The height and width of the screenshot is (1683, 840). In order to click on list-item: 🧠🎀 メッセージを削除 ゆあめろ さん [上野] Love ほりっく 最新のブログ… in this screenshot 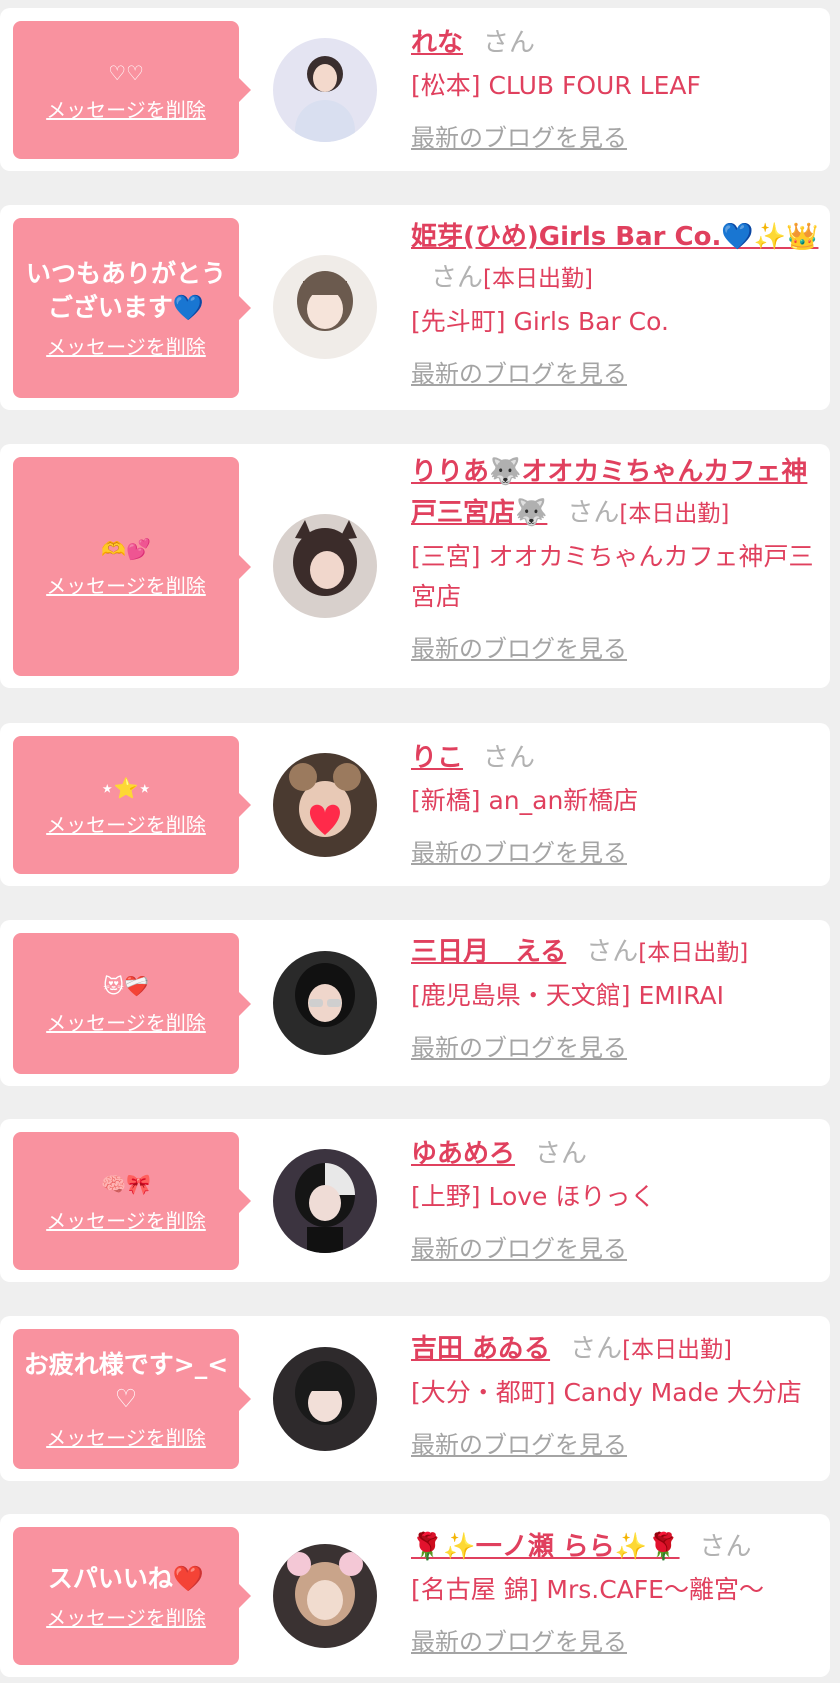, I will do `click(415, 1200)`.